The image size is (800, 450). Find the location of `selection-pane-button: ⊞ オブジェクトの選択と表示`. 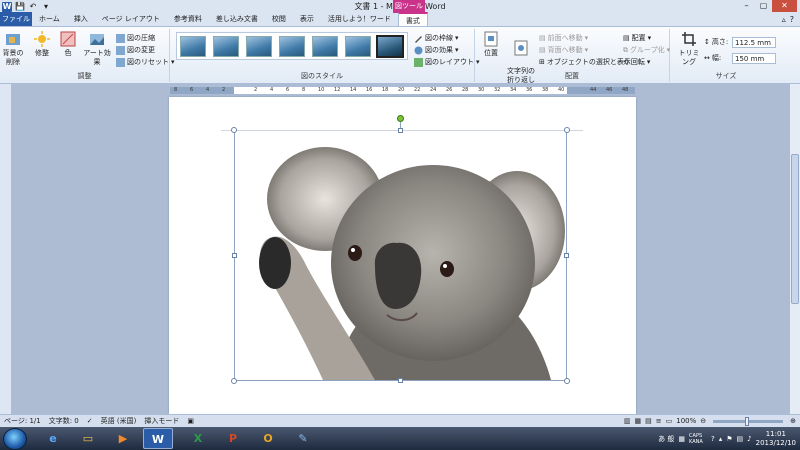

selection-pane-button: ⊞ オブジェクトの選択と表示 is located at coordinates (585, 62).